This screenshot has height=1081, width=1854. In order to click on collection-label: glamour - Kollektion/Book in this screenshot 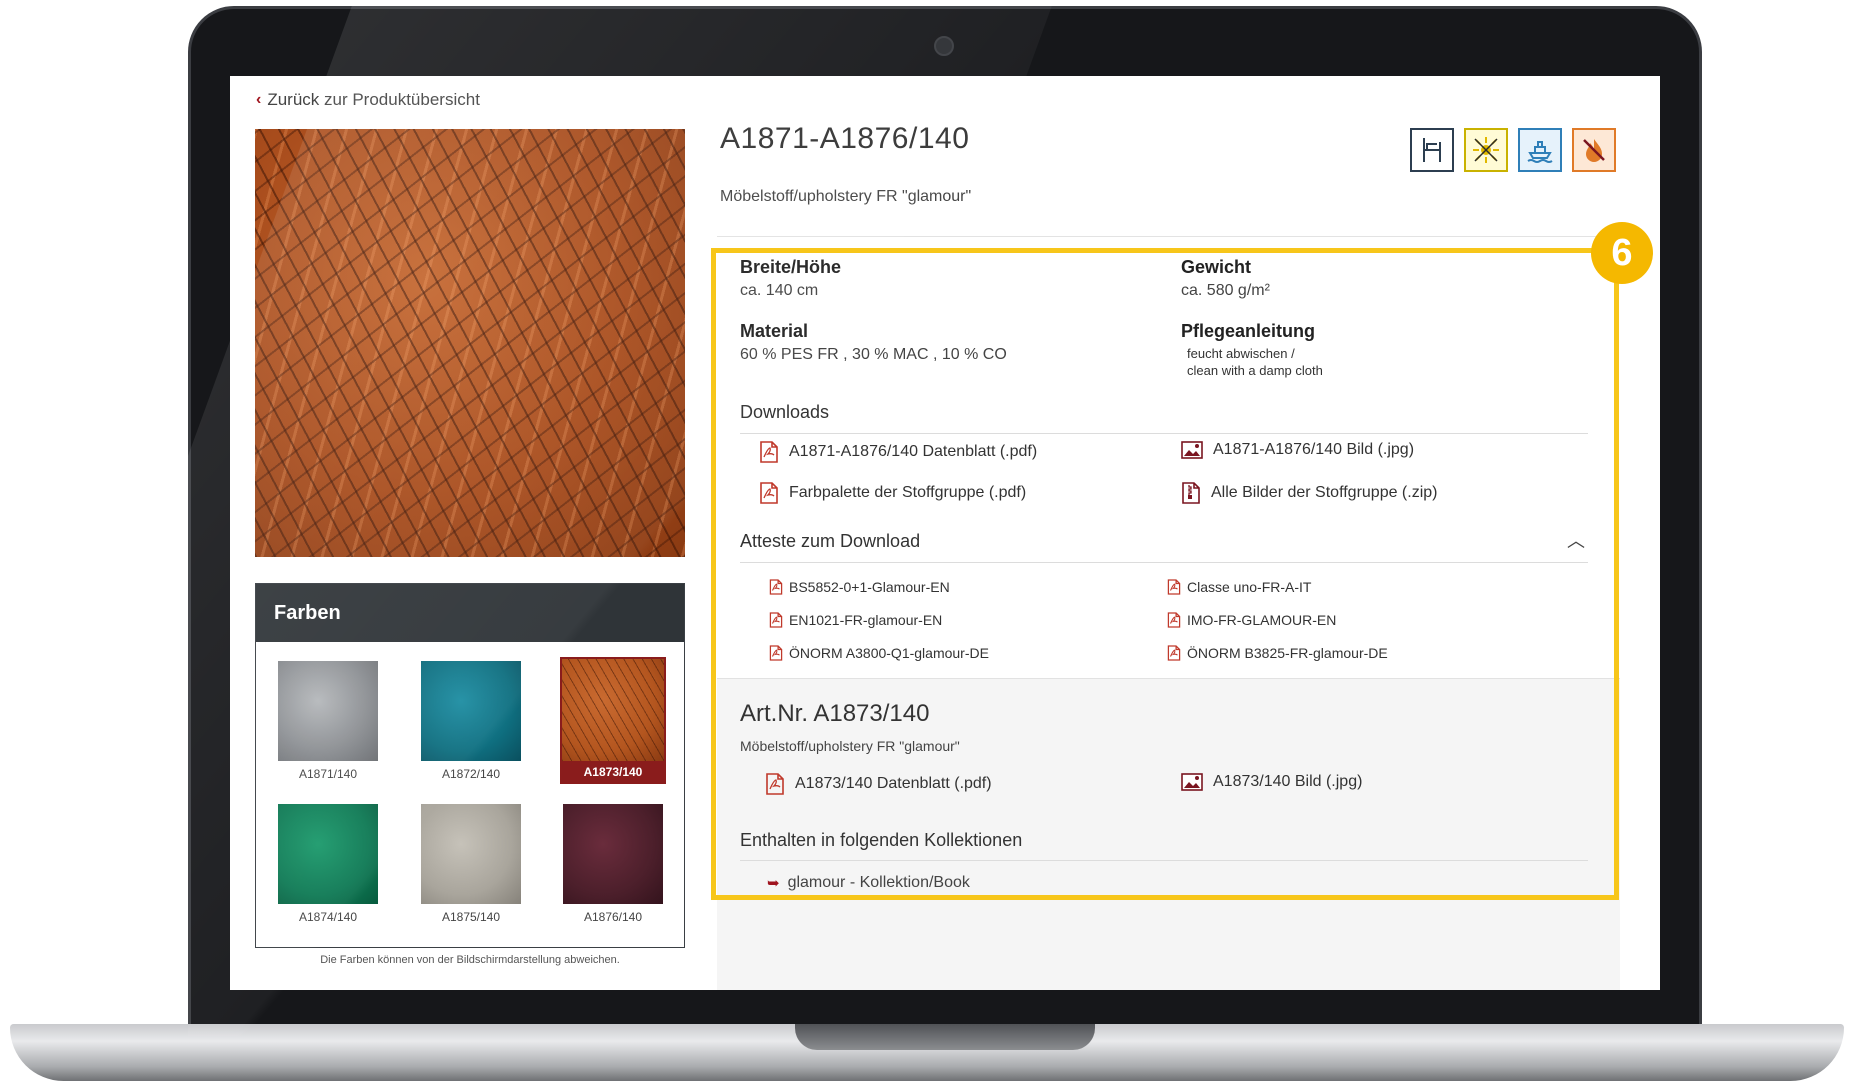, I will do `click(878, 882)`.